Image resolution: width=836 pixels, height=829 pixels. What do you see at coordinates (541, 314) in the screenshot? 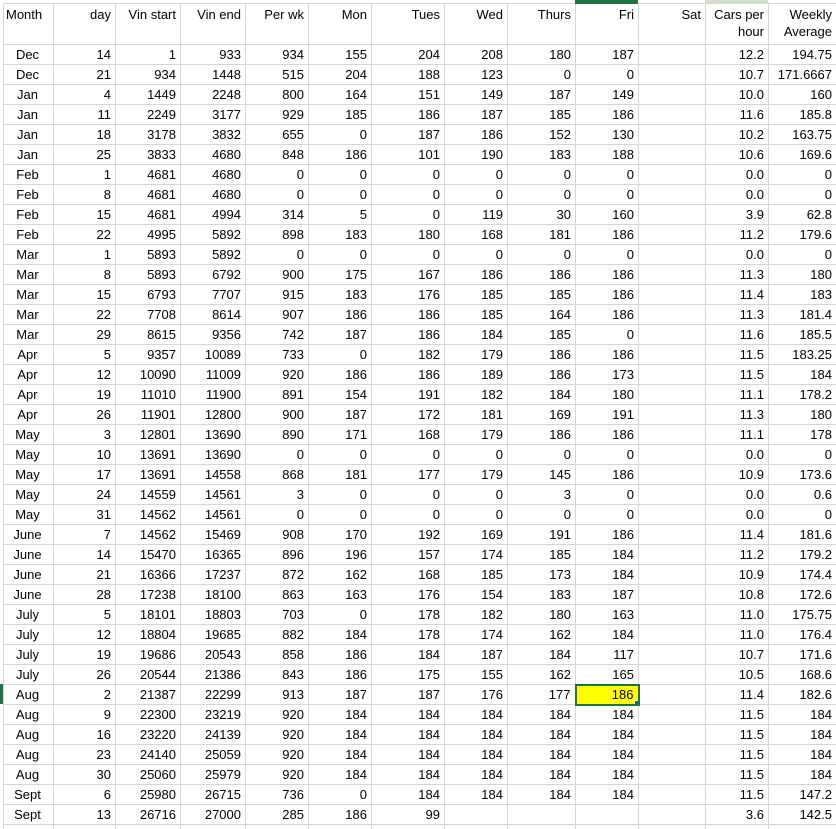
I see `cell: 164` at bounding box center [541, 314].